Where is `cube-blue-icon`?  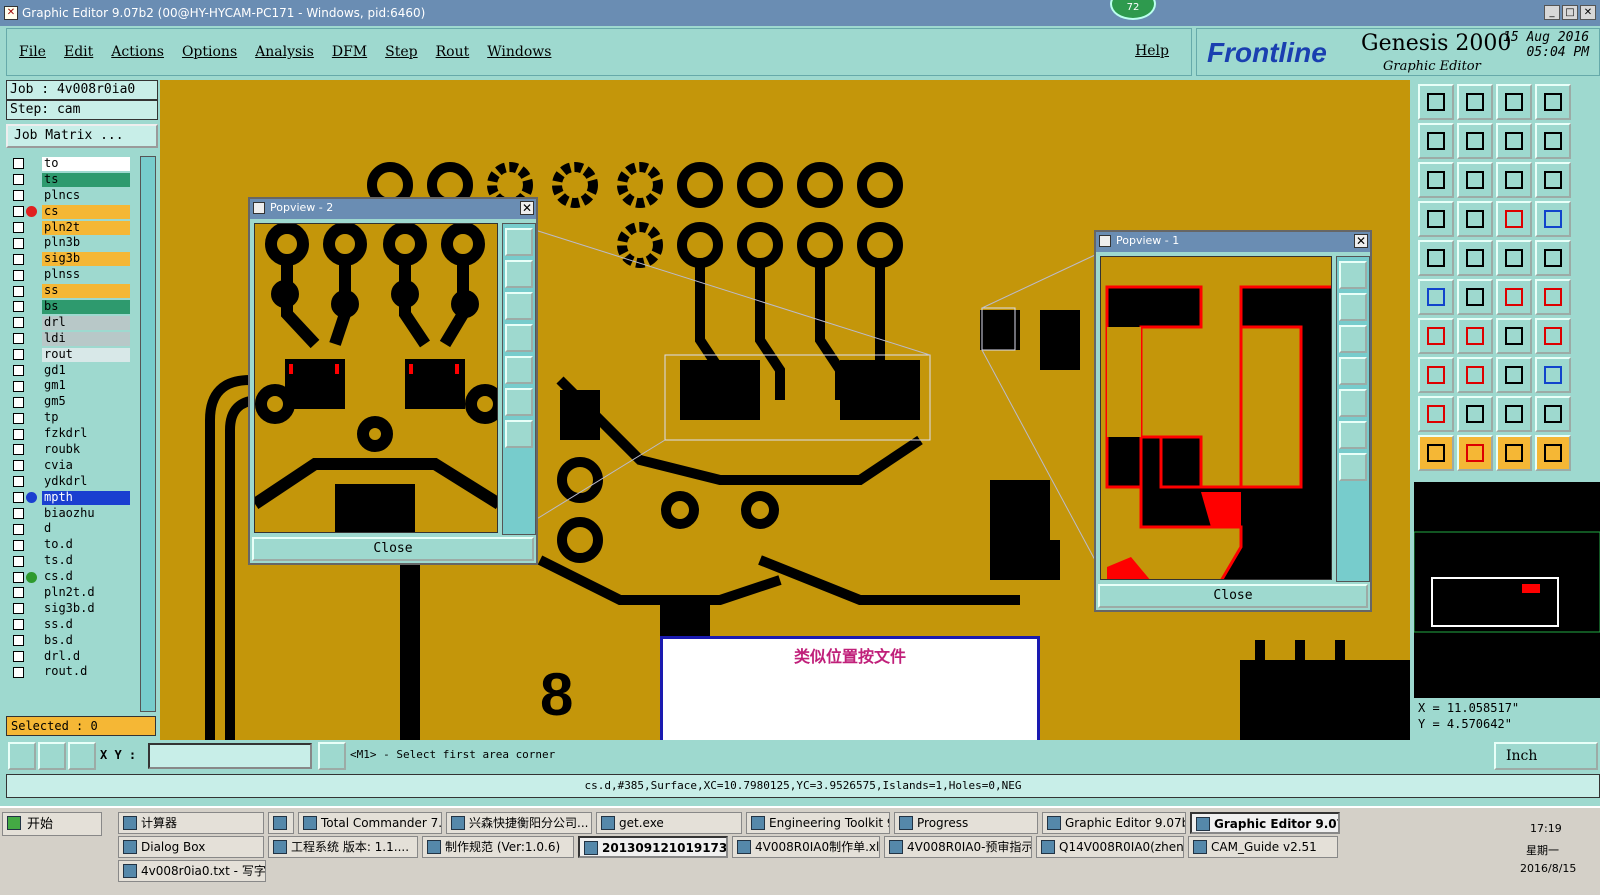 cube-blue-icon is located at coordinates (1553, 375).